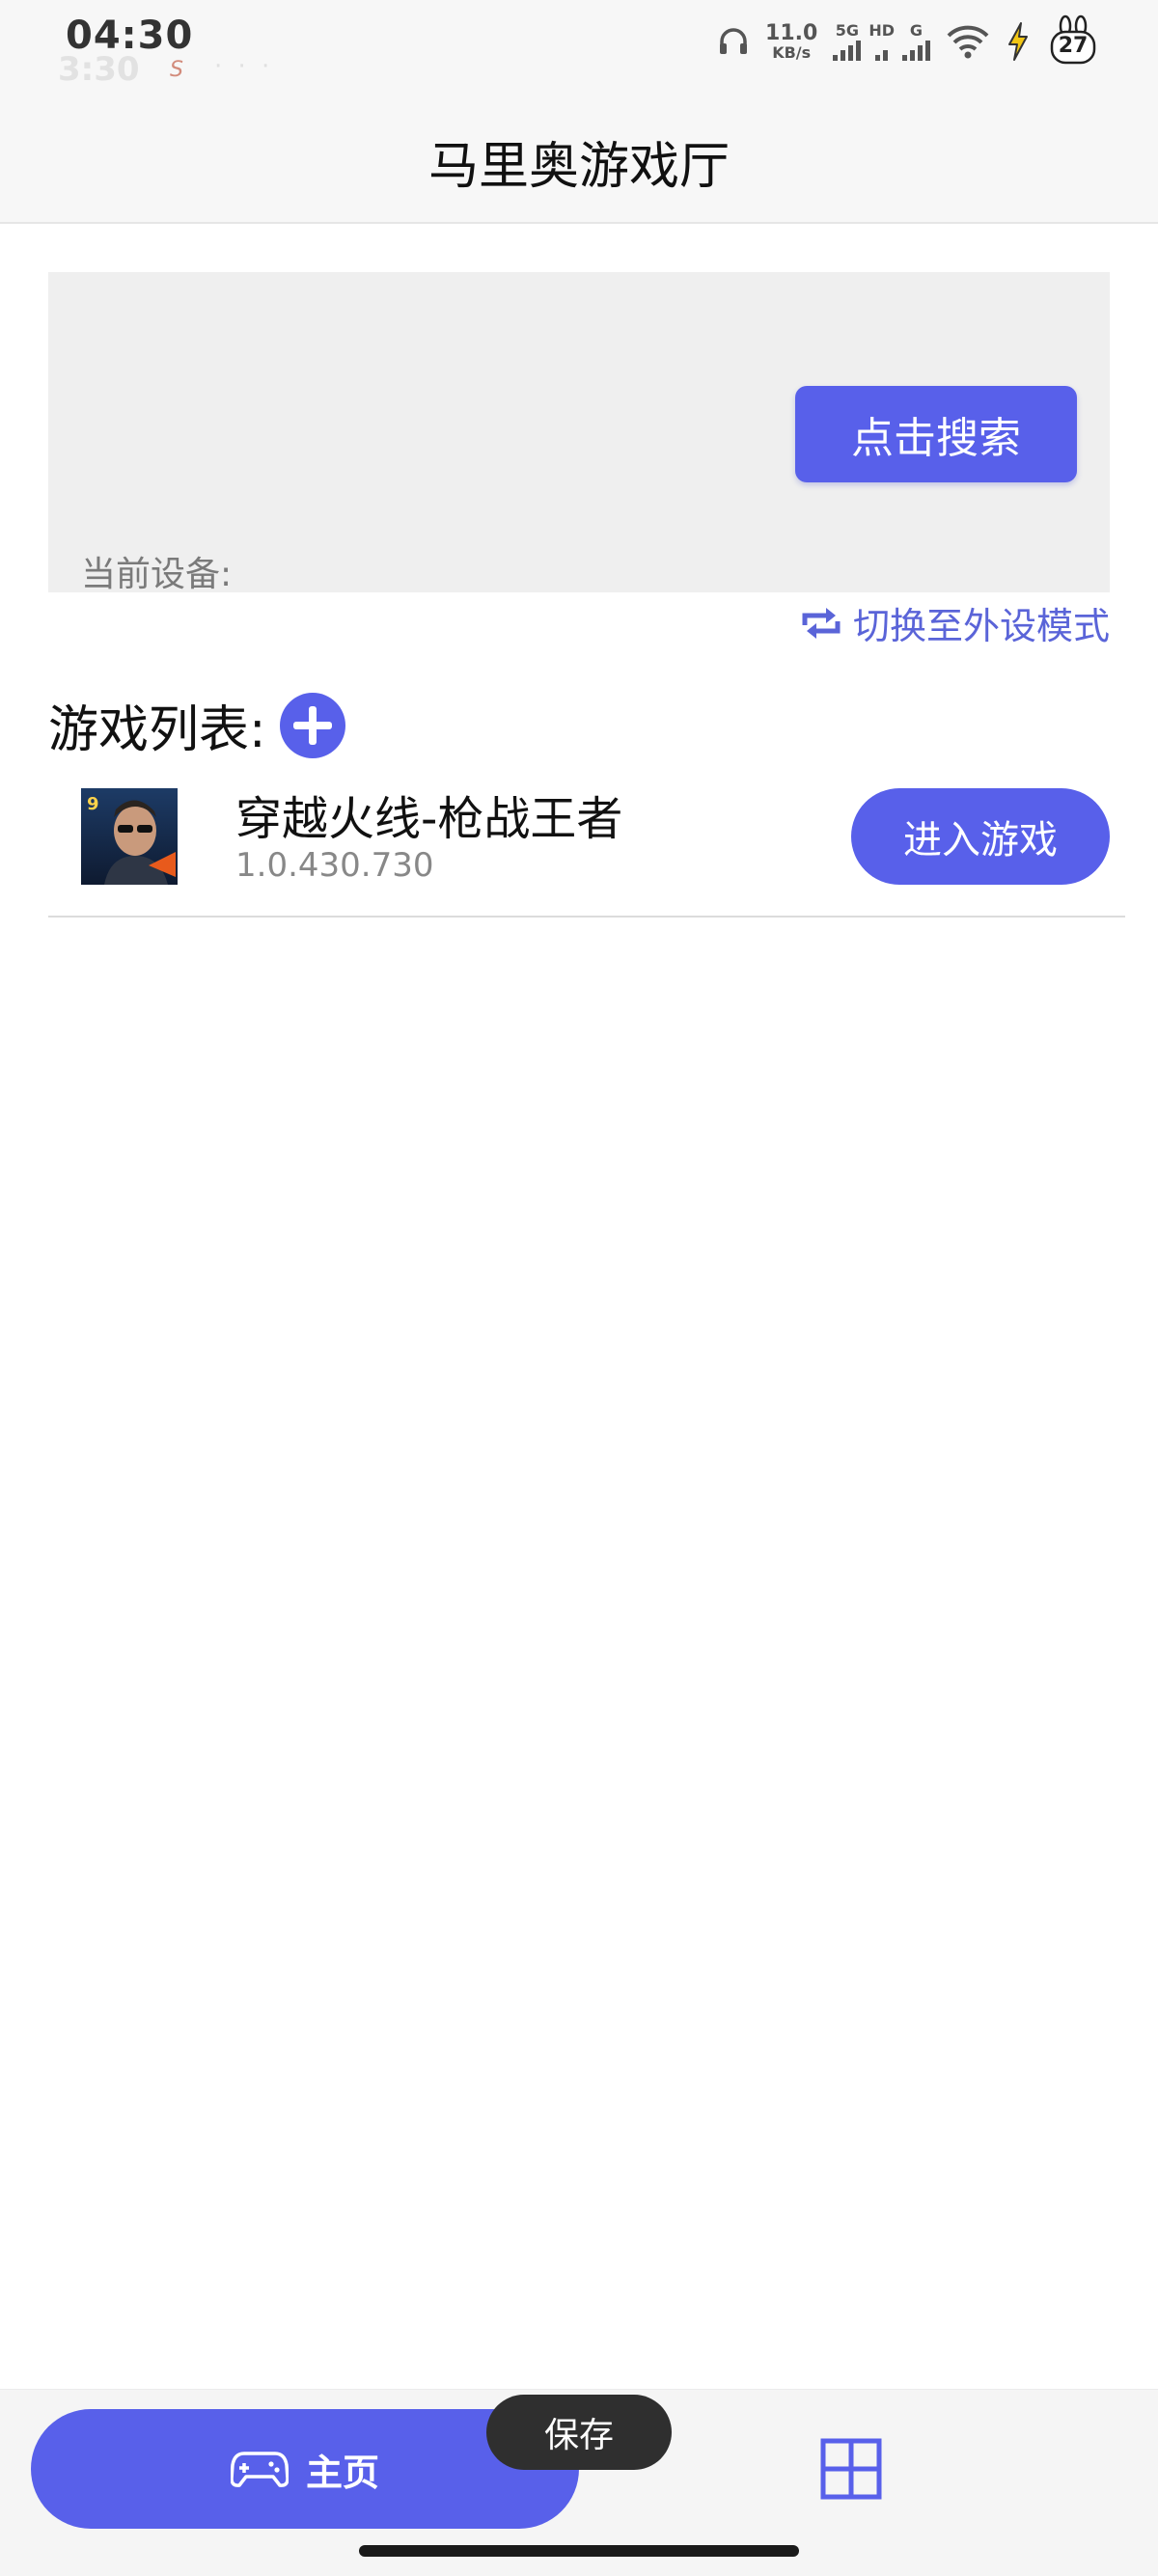 Image resolution: width=1158 pixels, height=2576 pixels. I want to click on switch-mode-label: 切换至外设模式, so click(981, 626).